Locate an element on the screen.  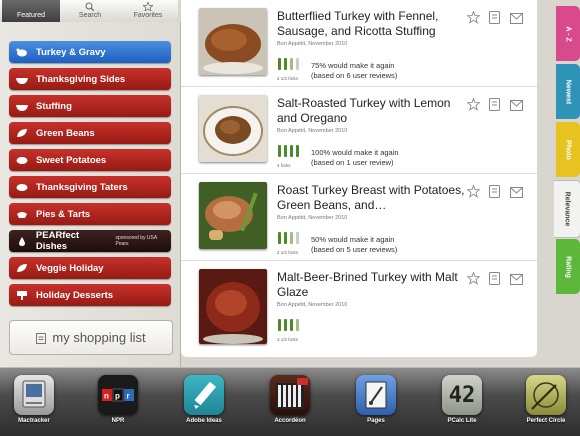
top-tab-bar: Featured Search Favorites is located at coordinates (89, 11).